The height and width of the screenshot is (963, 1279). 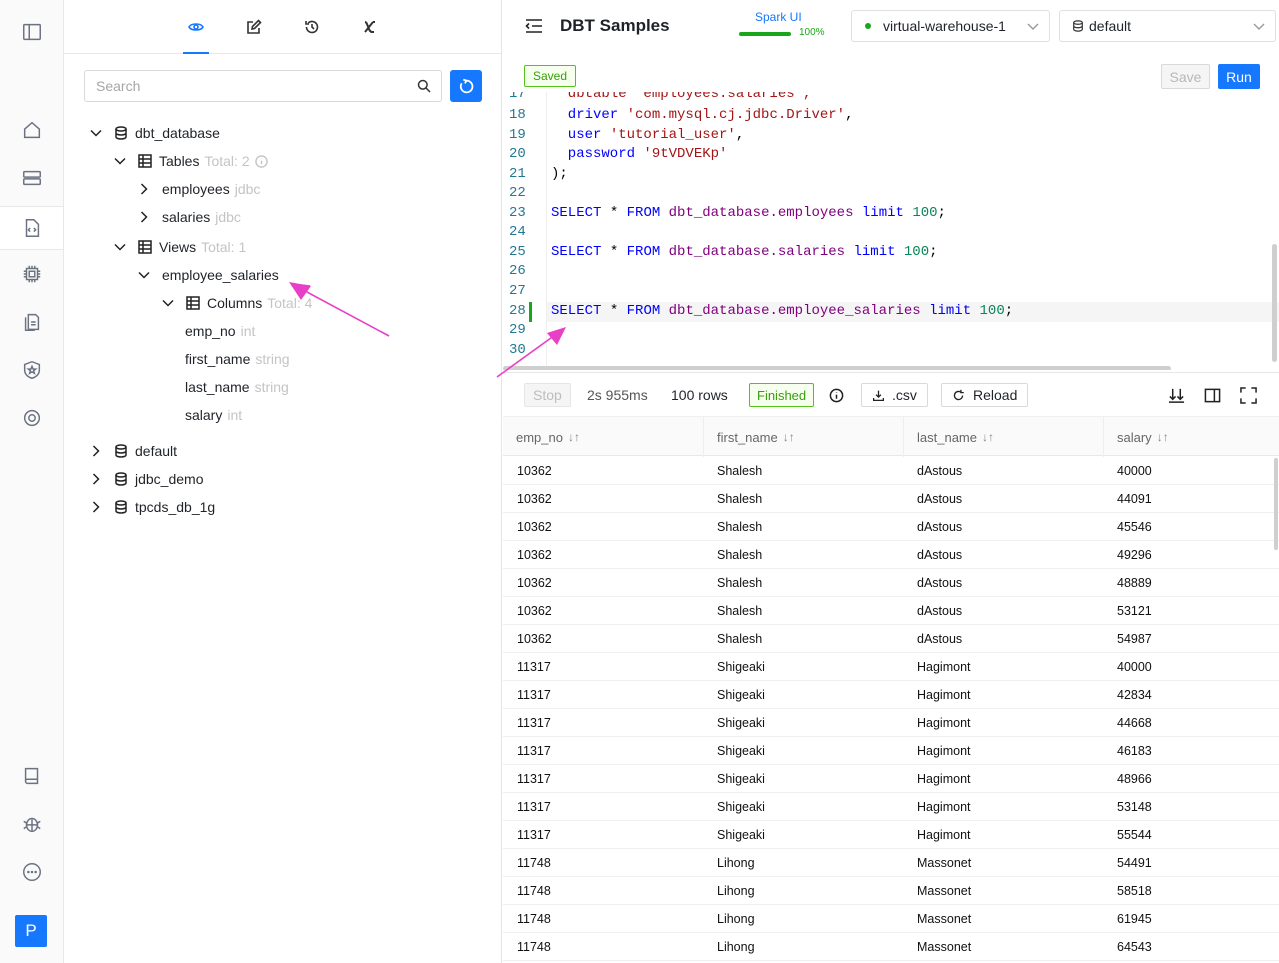 What do you see at coordinates (31, 418) in the screenshot?
I see `settings-gear-icon` at bounding box center [31, 418].